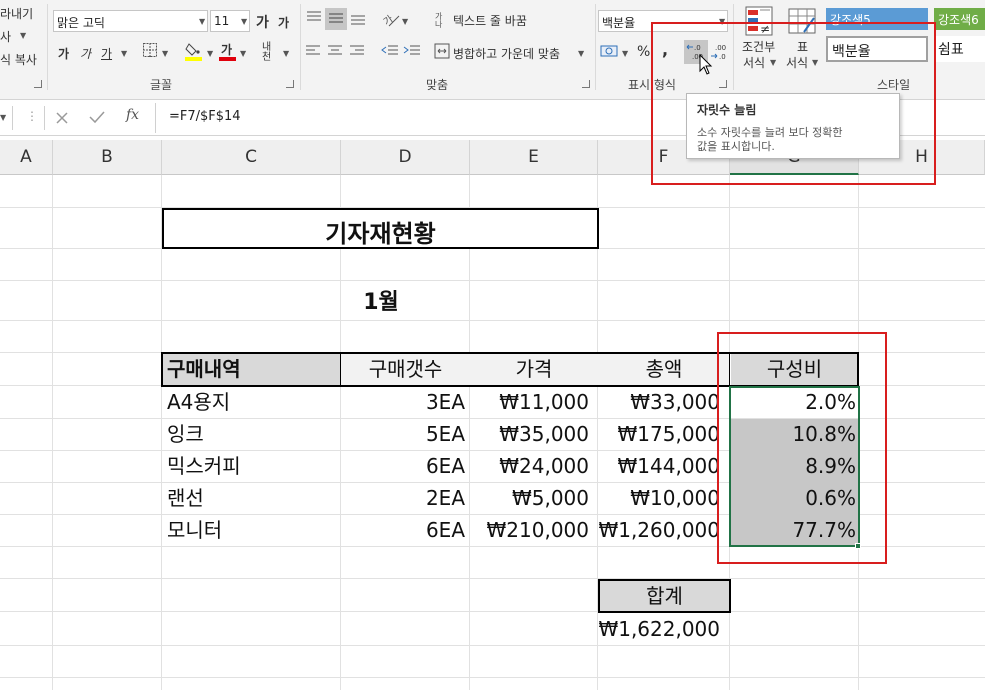  What do you see at coordinates (244, 21) in the screenshot?
I see `font-size-dropdown-icon: ▼` at bounding box center [244, 21].